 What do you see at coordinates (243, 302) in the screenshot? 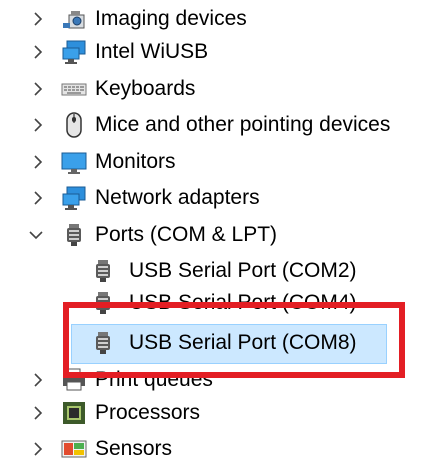
I see `tree-item-label: USB Serial Port (COM4)` at bounding box center [243, 302].